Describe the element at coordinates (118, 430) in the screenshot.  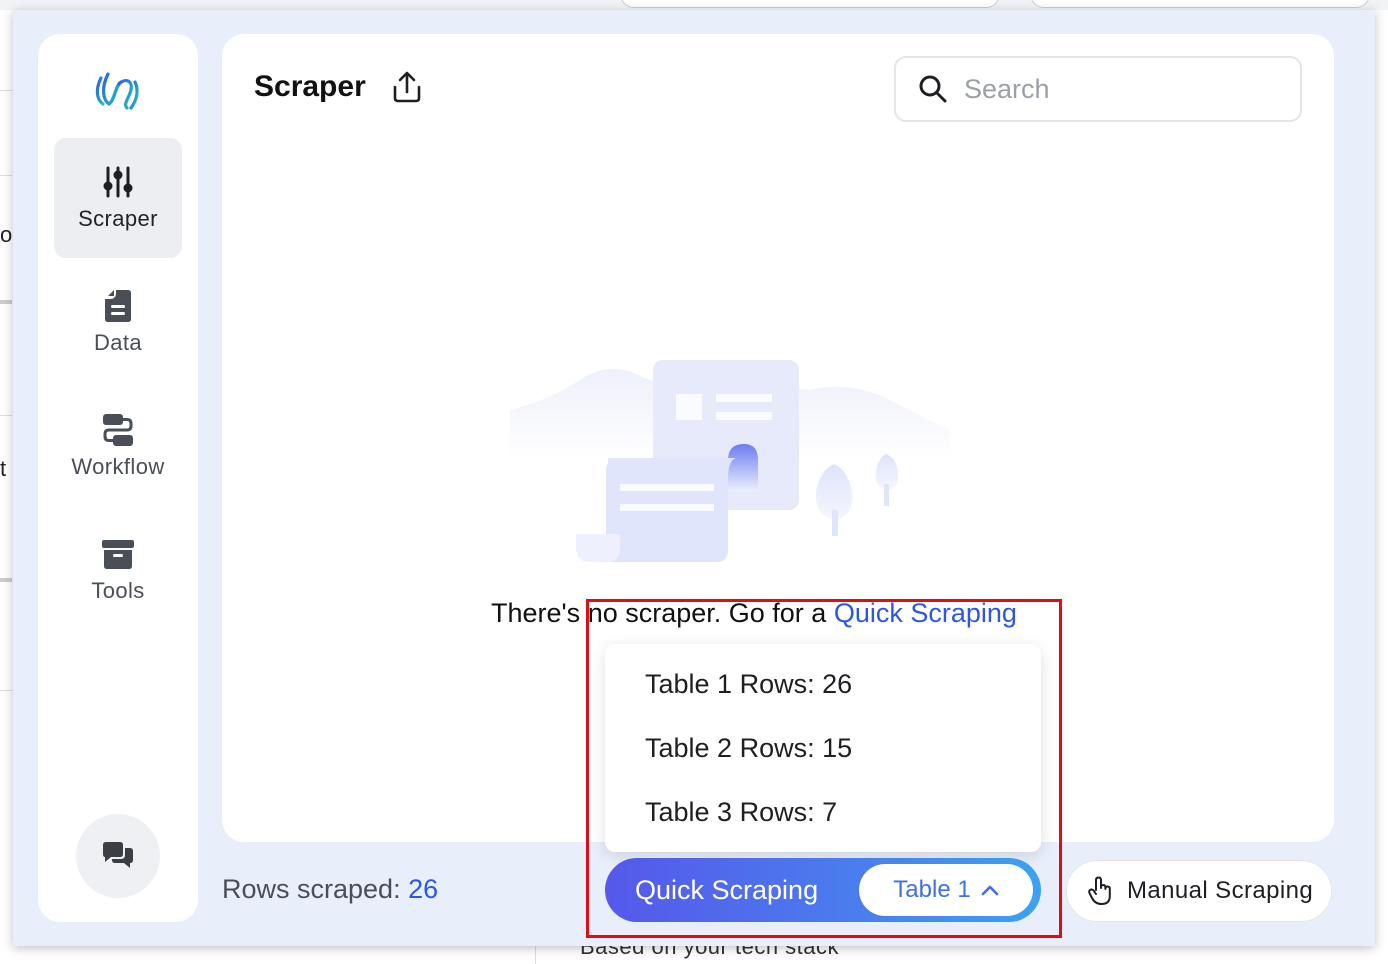
I see `workflow-icon` at that location.